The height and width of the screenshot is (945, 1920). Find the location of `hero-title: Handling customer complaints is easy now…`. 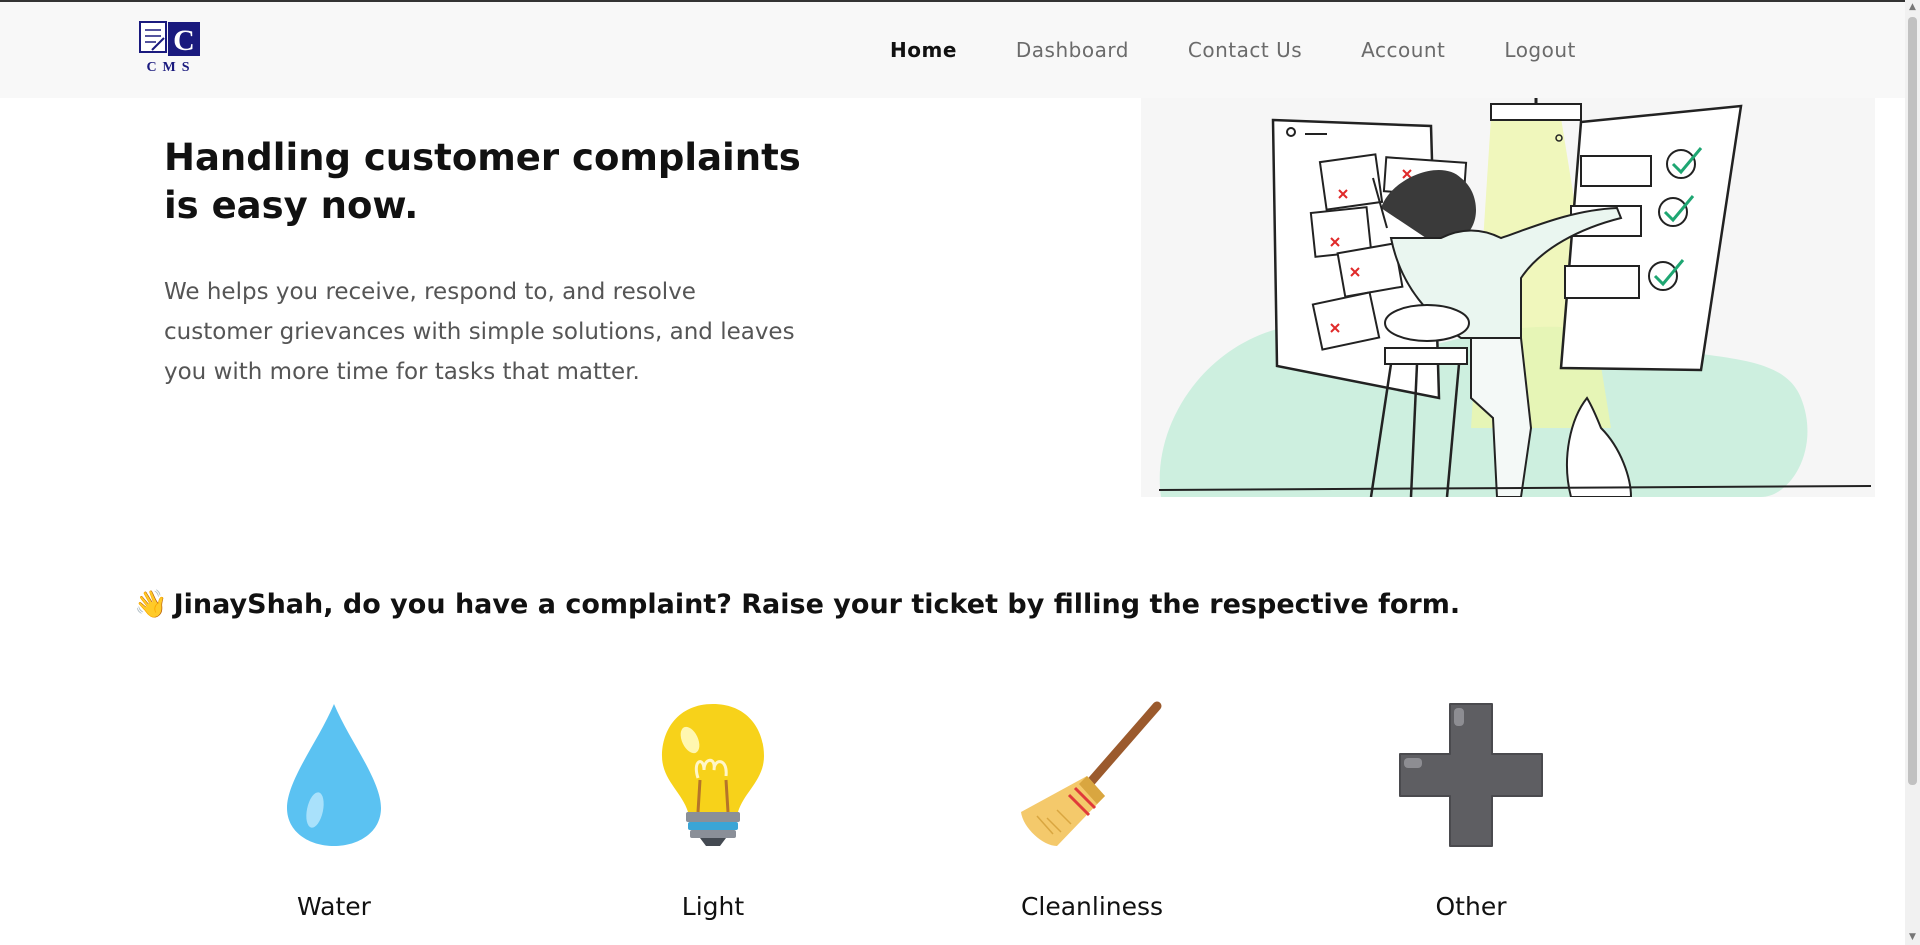

hero-title: Handling customer complaints is easy now… is located at coordinates (484, 182).